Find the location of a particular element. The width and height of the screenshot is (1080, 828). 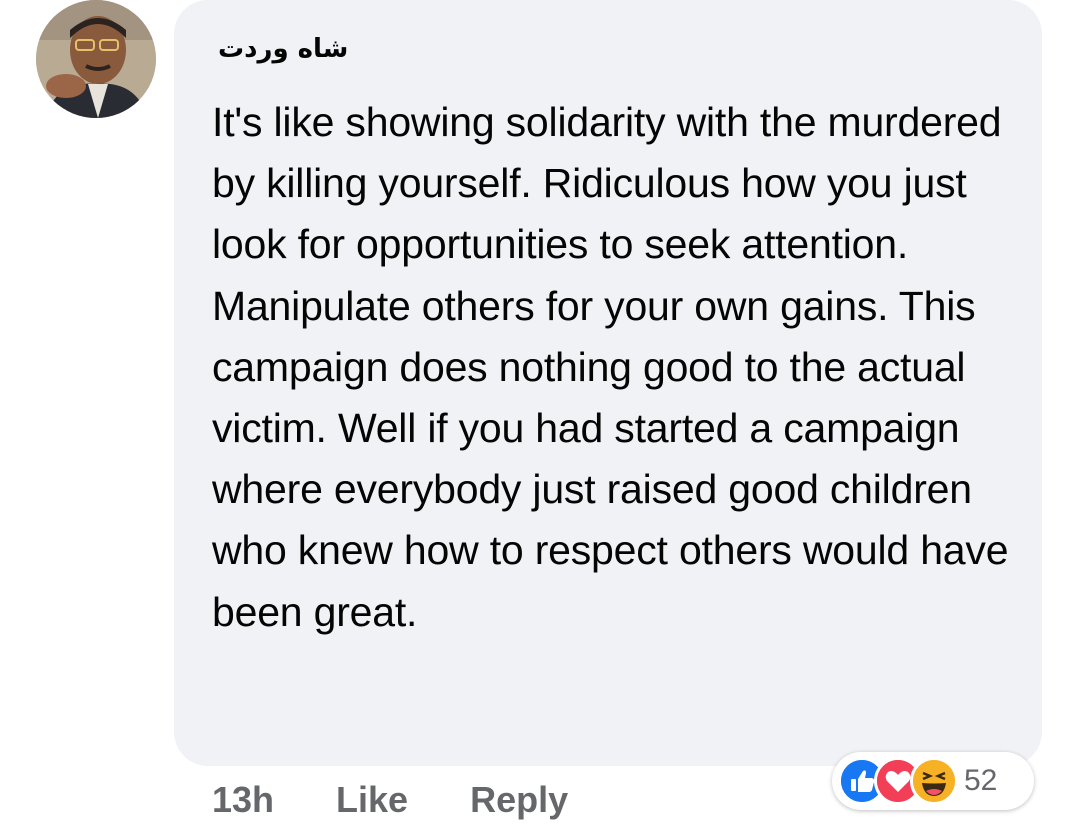

comment-timestamp: 13h is located at coordinates (243, 800).